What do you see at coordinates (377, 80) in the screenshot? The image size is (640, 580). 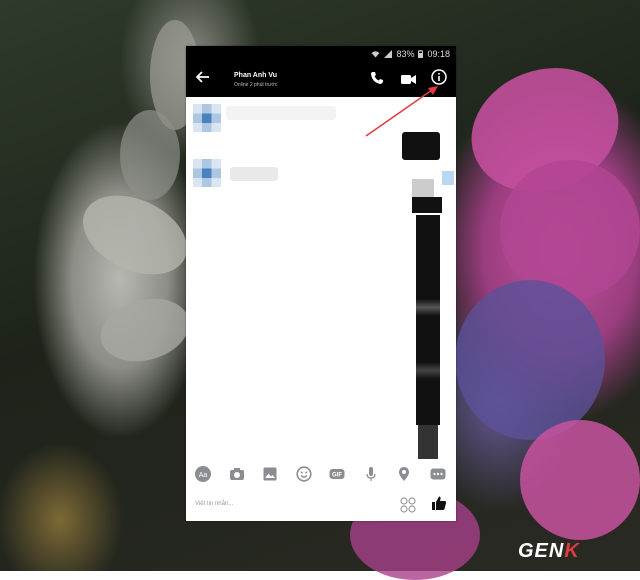 I see `phone-icon` at bounding box center [377, 80].